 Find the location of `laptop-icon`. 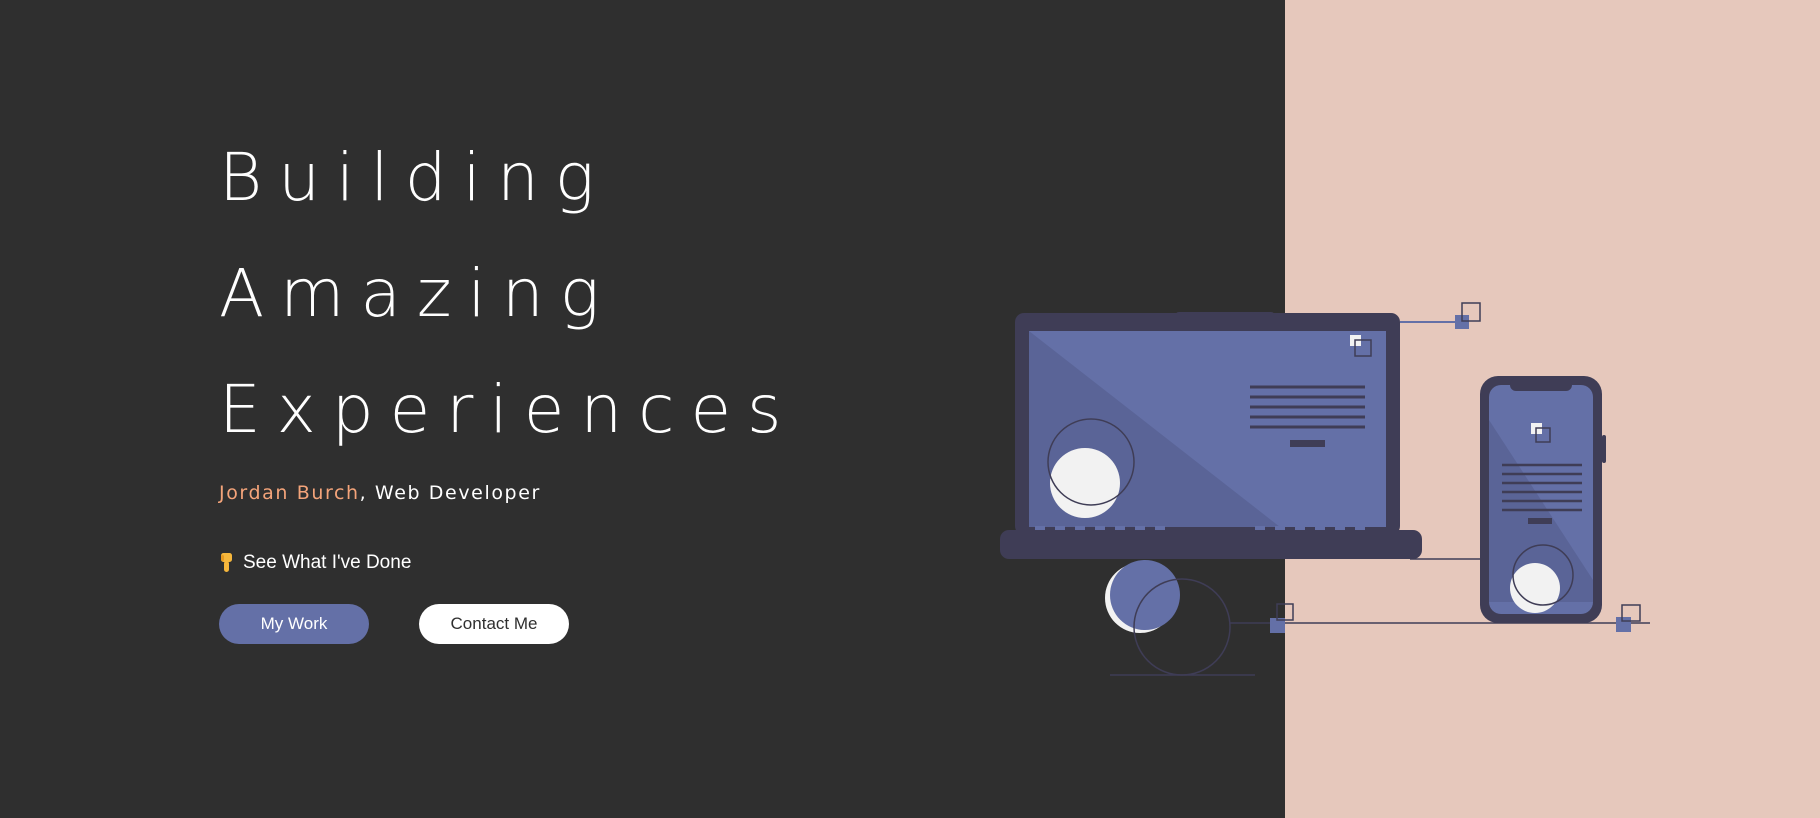

laptop-icon is located at coordinates (1211, 435).